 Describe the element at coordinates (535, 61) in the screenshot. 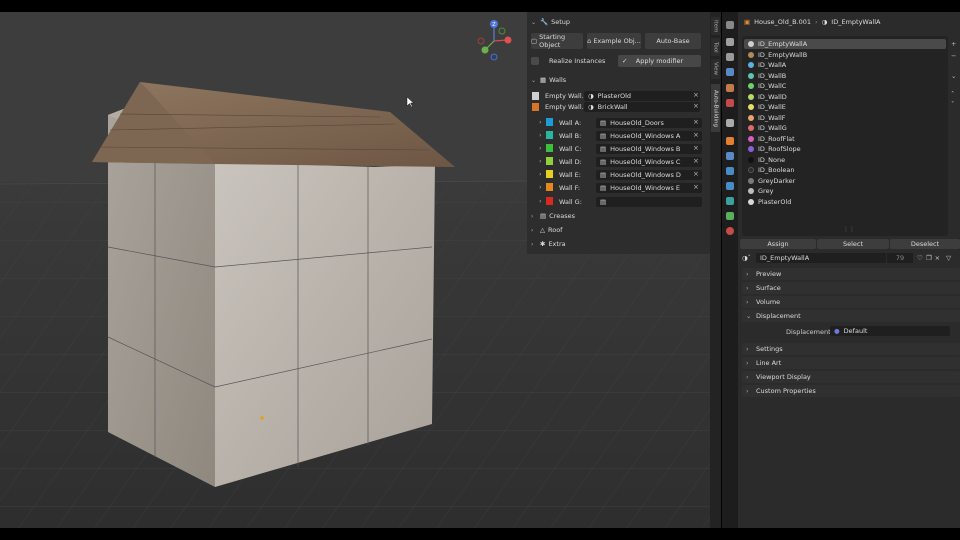

I see `realize-instances-checkbox` at that location.